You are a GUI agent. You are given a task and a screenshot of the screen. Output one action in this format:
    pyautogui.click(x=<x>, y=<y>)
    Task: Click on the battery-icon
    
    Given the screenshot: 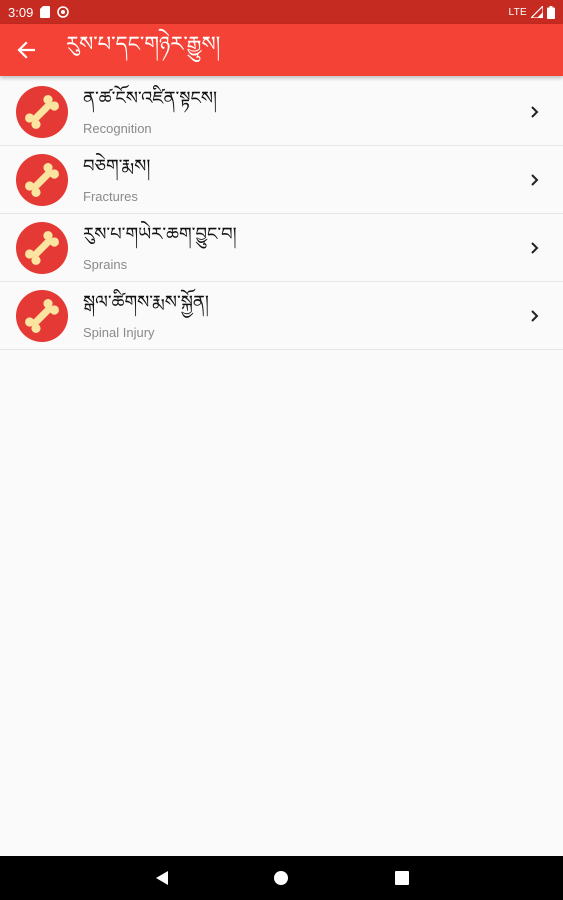 What is the action you would take?
    pyautogui.click(x=551, y=12)
    